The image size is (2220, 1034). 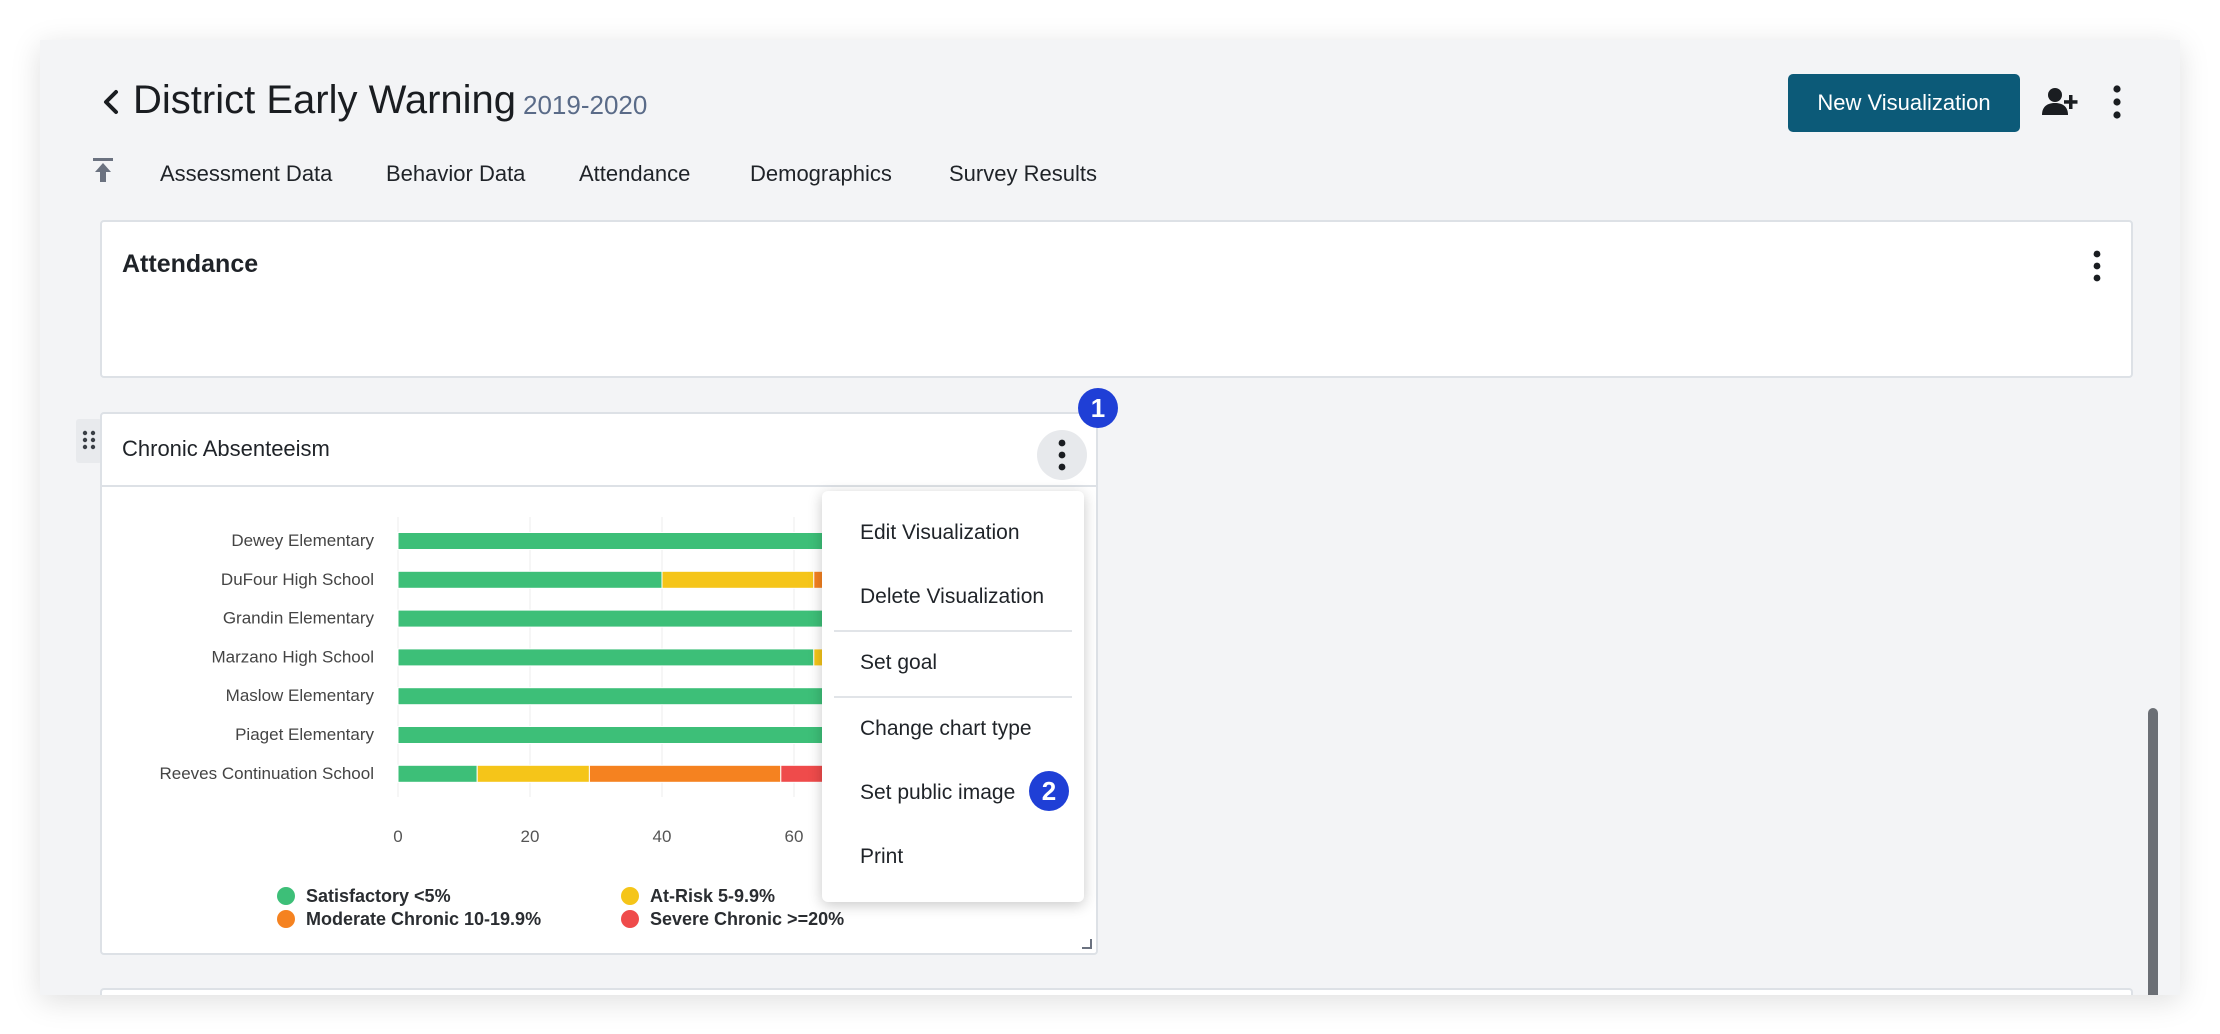 I want to click on category-label: Maslow Elementary, so click(x=300, y=695).